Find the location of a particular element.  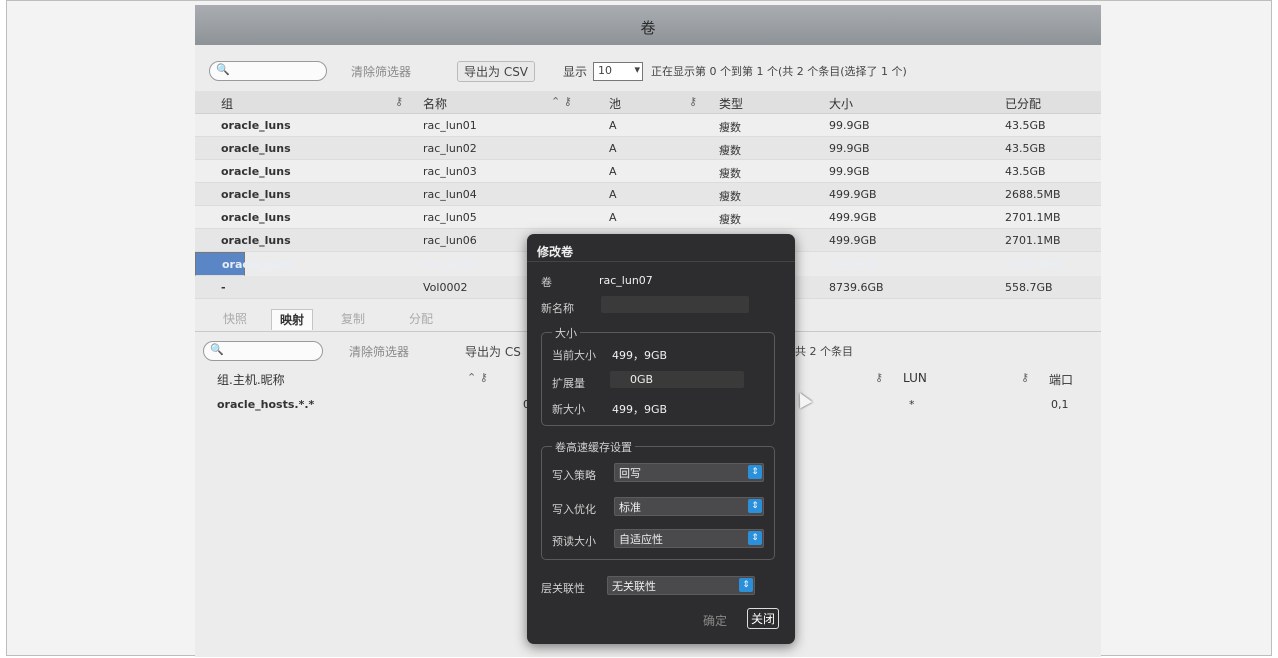

window-titlebar: 卷 is located at coordinates (648, 25).